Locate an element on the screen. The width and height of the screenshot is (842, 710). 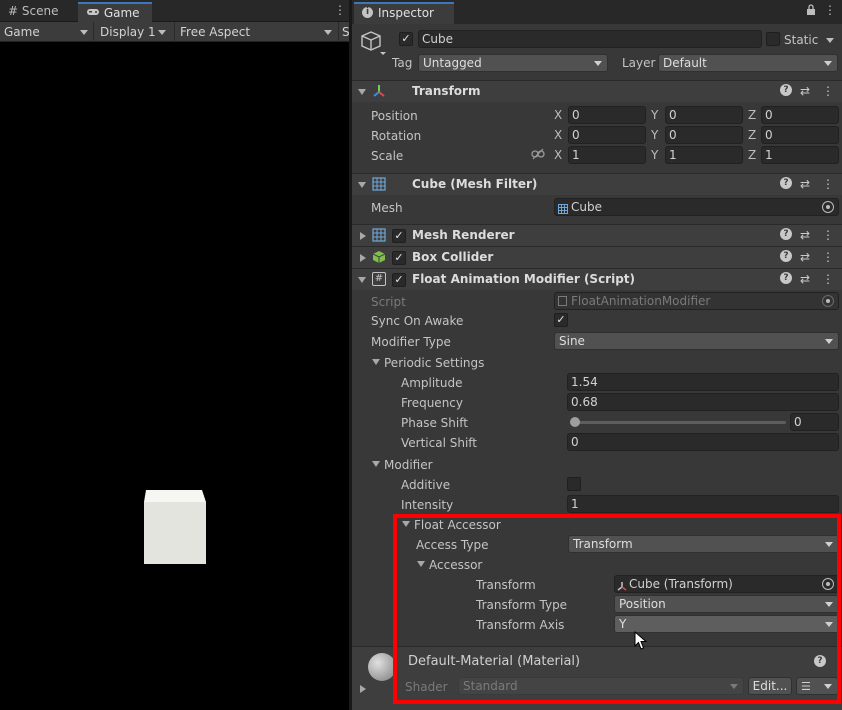
transform-header: Transform ? ⇄ ⋮ is located at coordinates (597, 91).